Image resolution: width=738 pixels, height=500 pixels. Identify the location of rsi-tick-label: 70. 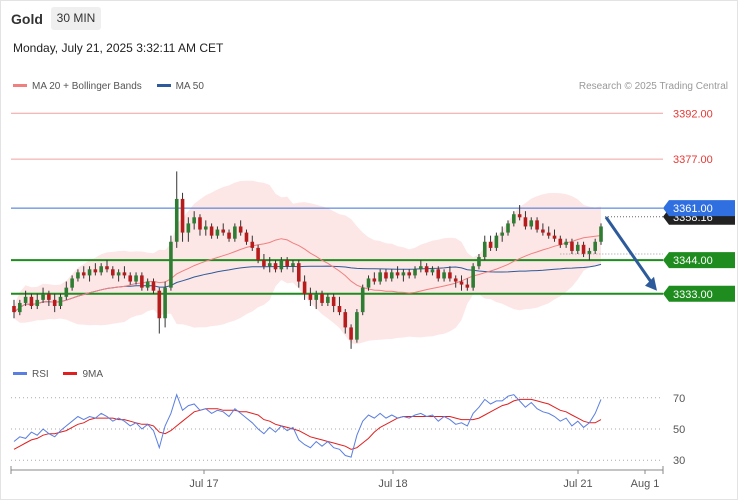
(679, 399).